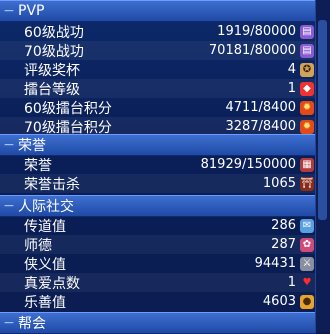  I want to click on stat-row: 60级战功 1919/80000 ▤, so click(158, 31).